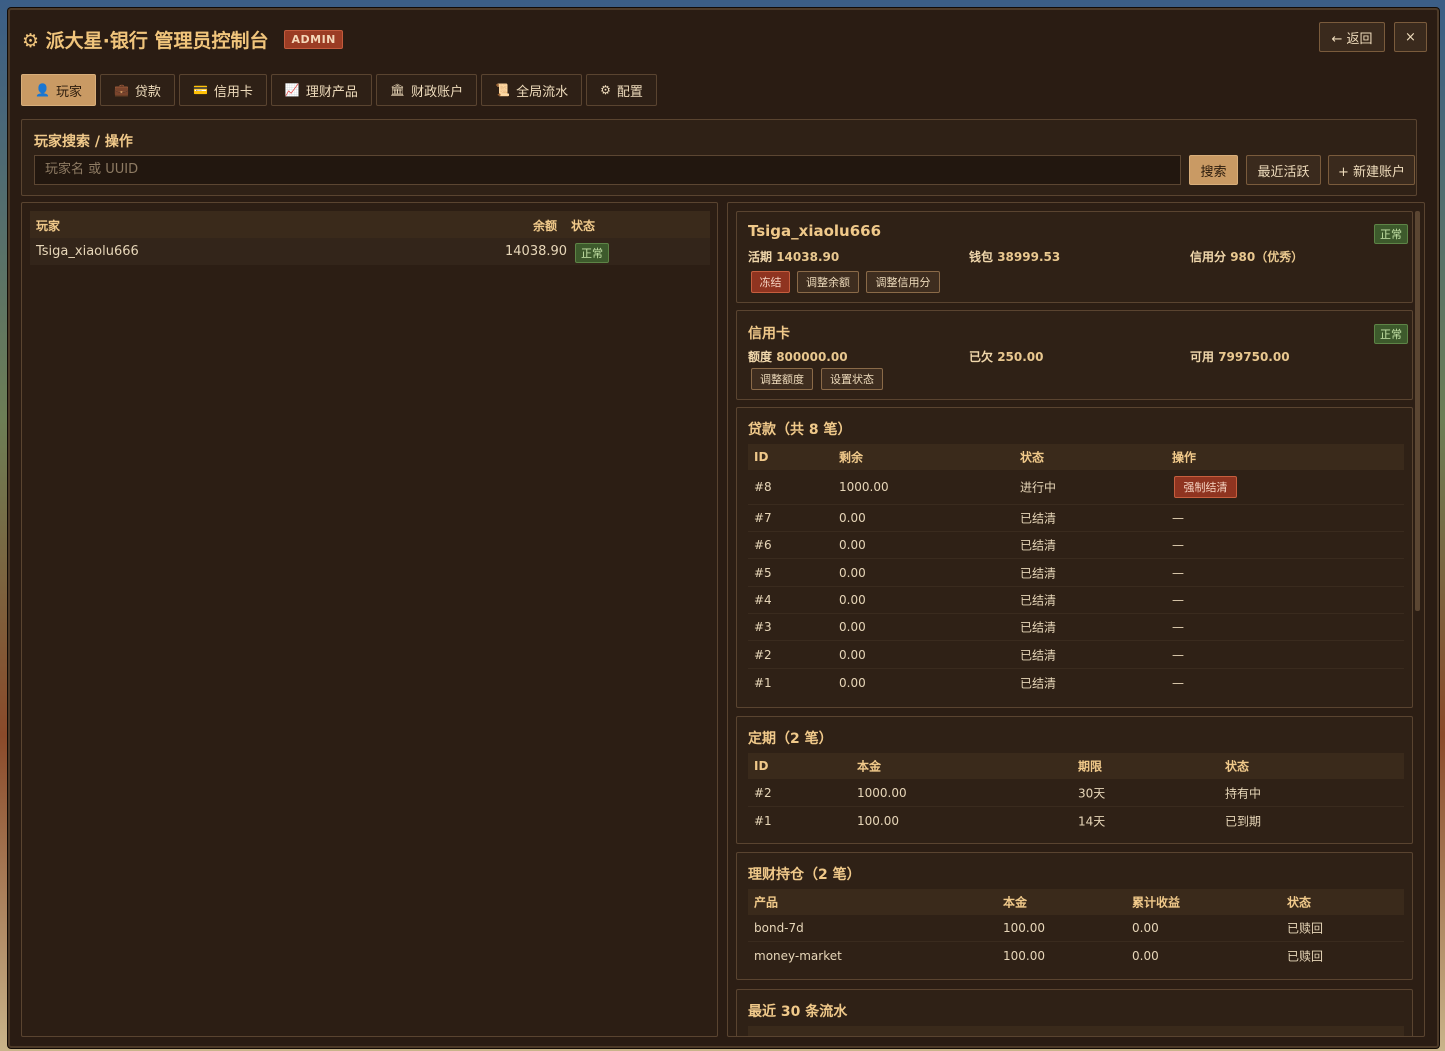 This screenshot has width=1445, height=1051. What do you see at coordinates (1213, 170) in the screenshot?
I see `search-button: 搜索` at bounding box center [1213, 170].